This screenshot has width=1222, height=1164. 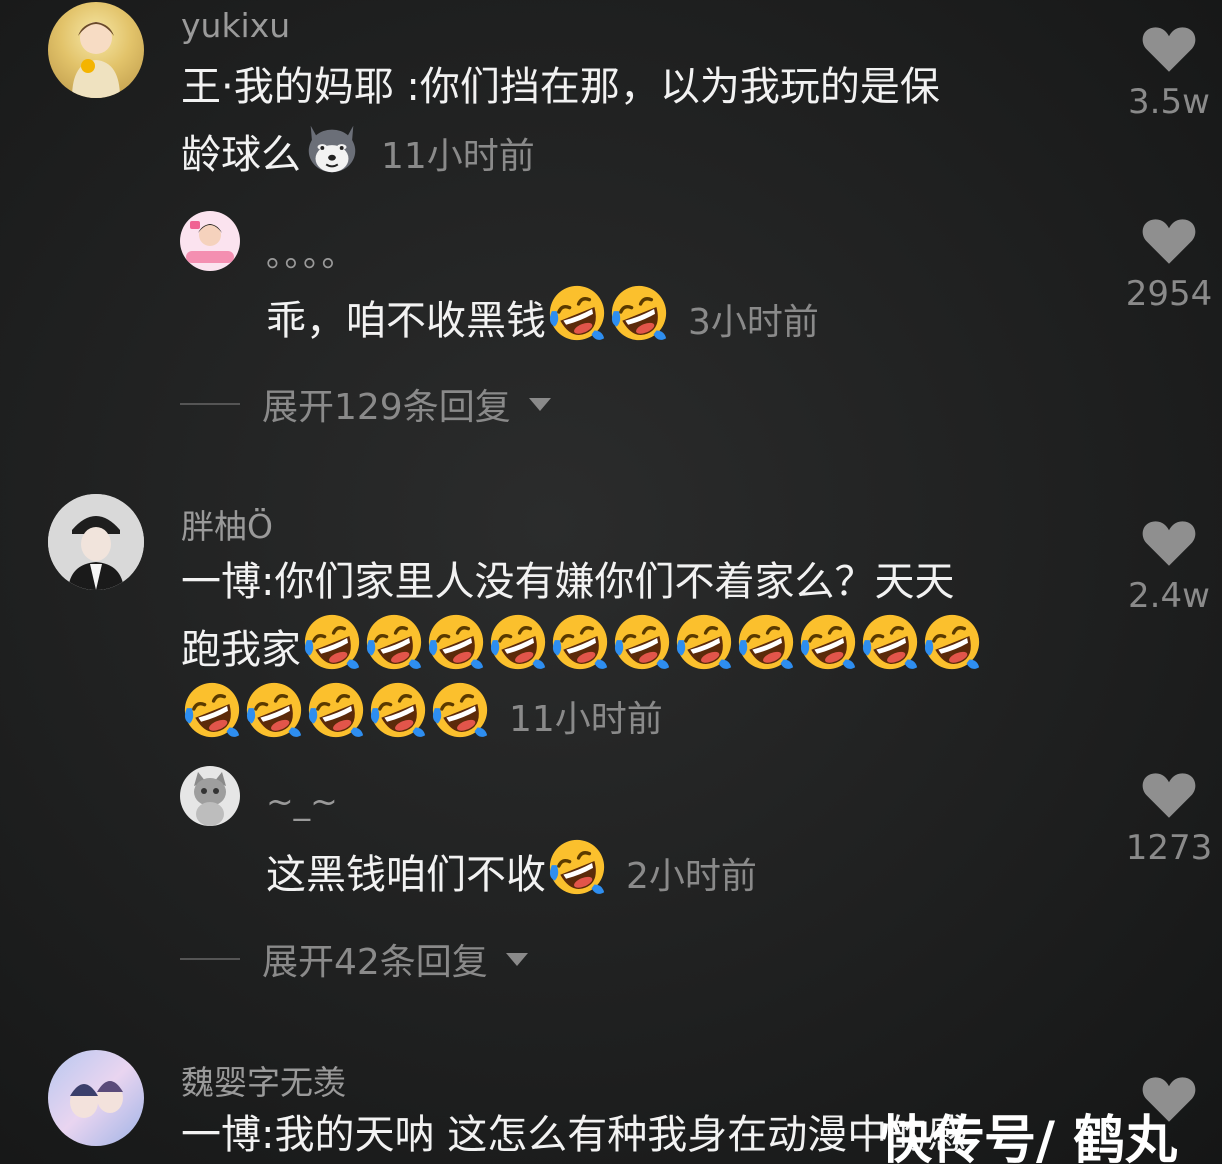 I want to click on reply-text: 乖，咱不收黑钱 3小时前, so click(x=676, y=317).